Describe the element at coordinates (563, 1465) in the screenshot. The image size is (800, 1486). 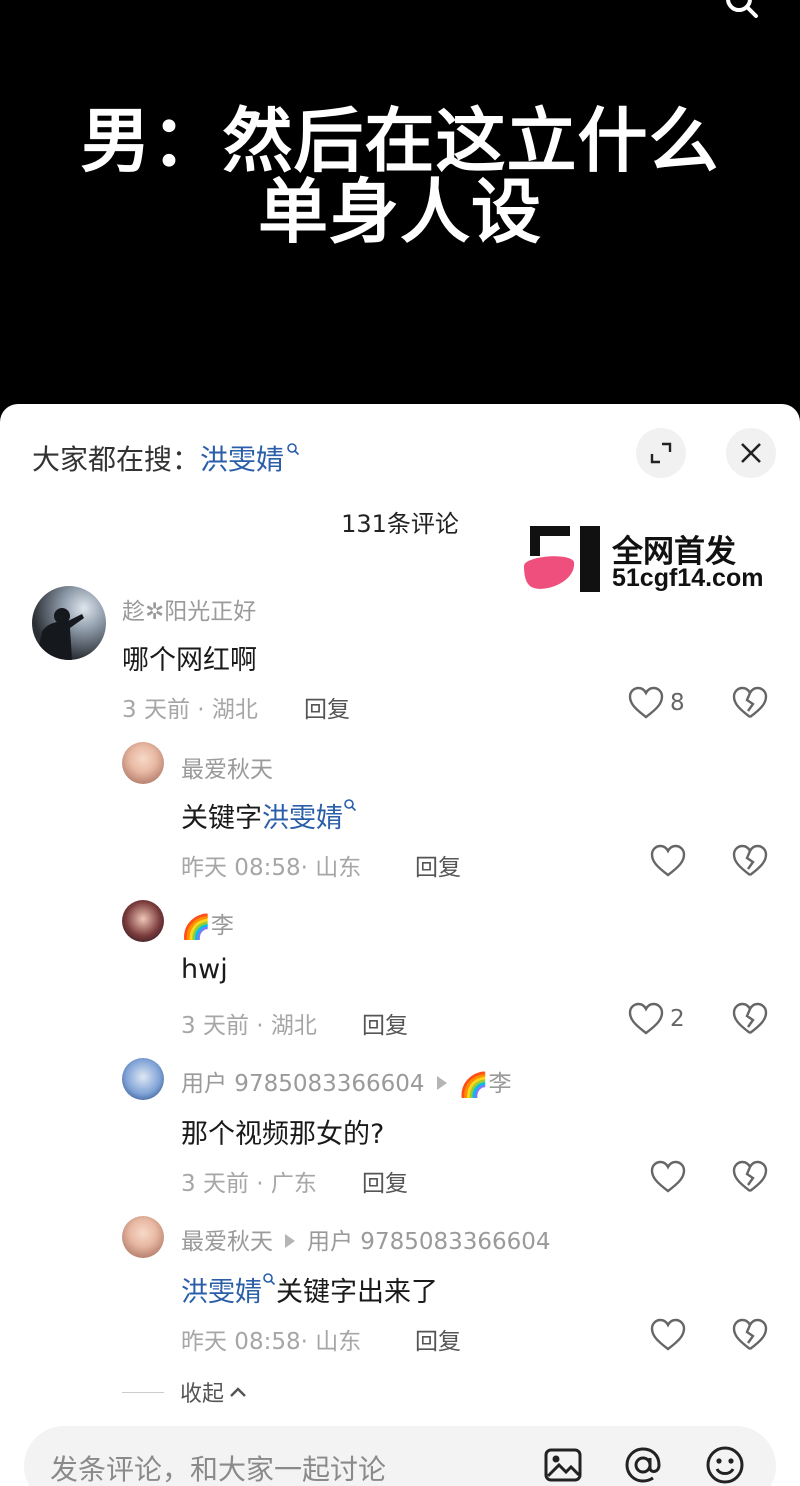
I see `image-icon` at that location.